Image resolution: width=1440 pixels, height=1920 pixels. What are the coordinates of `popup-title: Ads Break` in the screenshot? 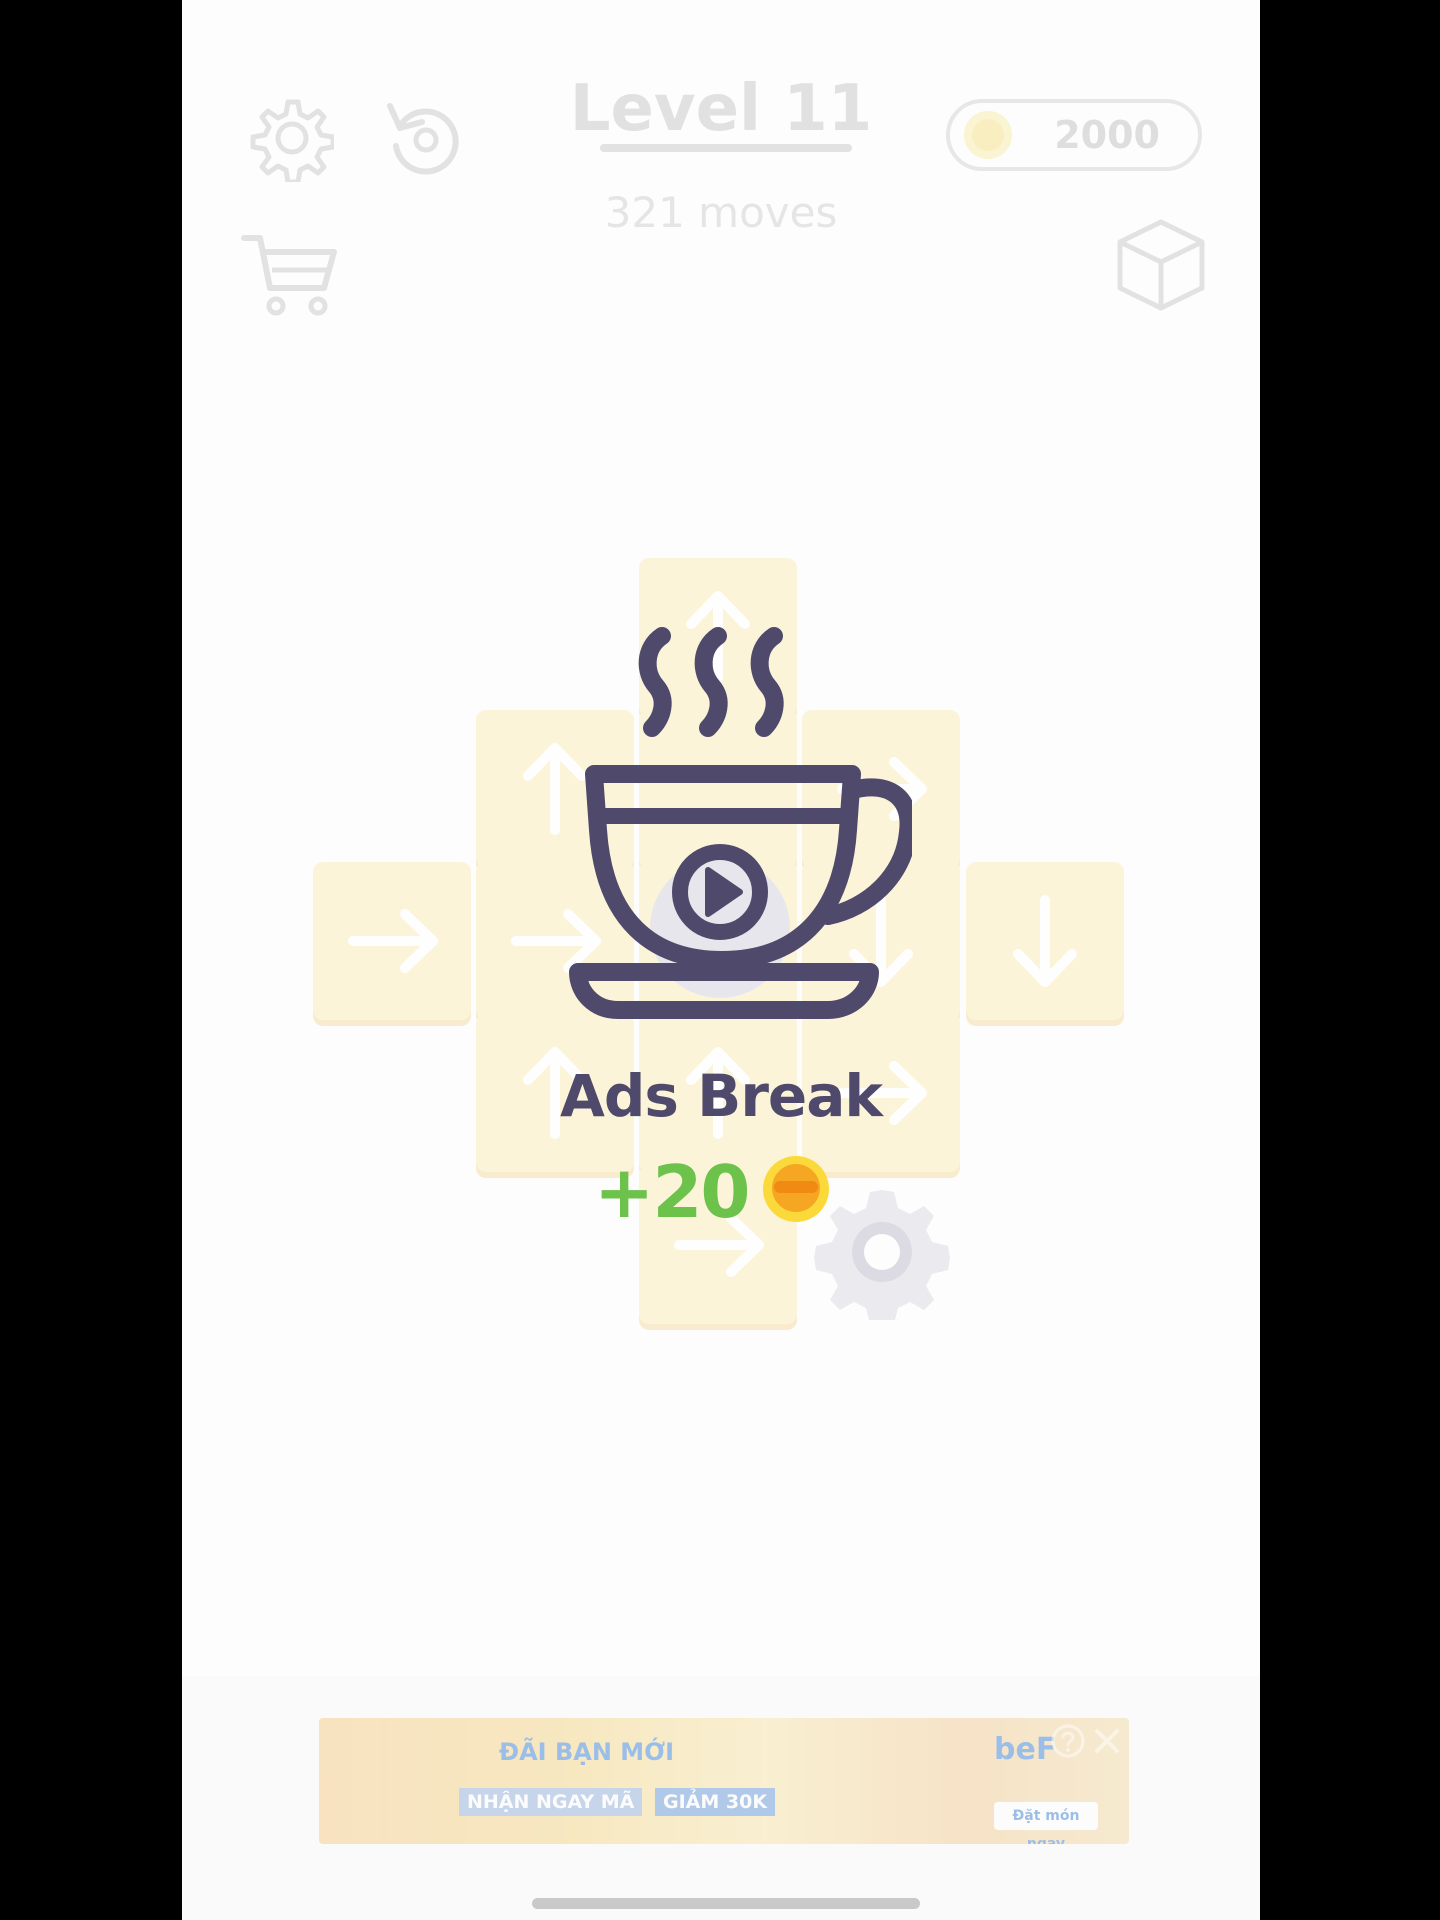 It's located at (721, 1096).